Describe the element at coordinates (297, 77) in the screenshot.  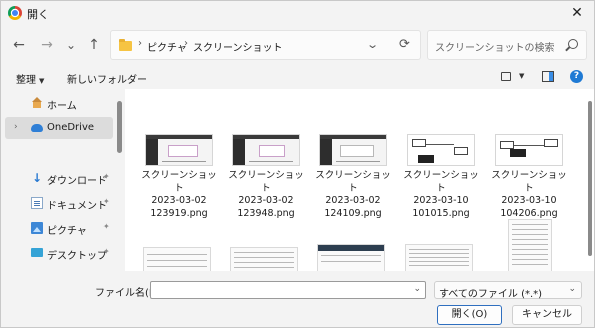
I see `command-bar: 整理 ▼ 新しいフォルダー ▼ ?` at that location.